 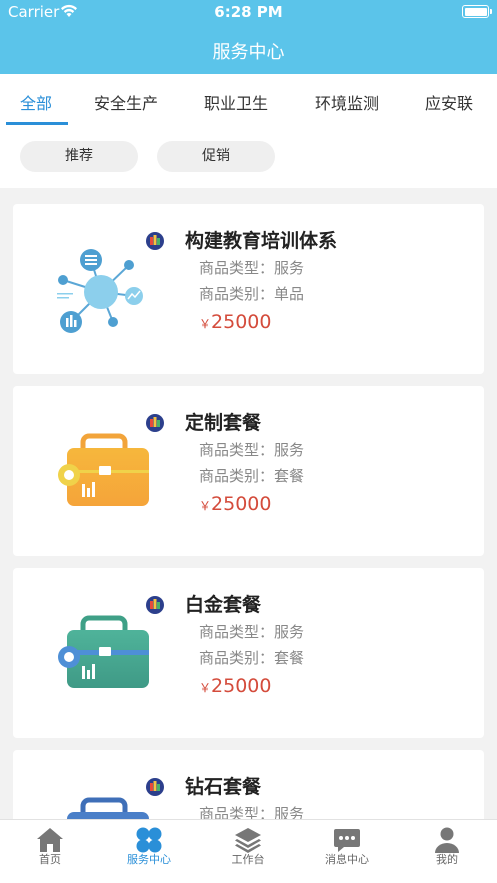 What do you see at coordinates (223, 787) in the screenshot?
I see `product-title: 钻石套餐` at bounding box center [223, 787].